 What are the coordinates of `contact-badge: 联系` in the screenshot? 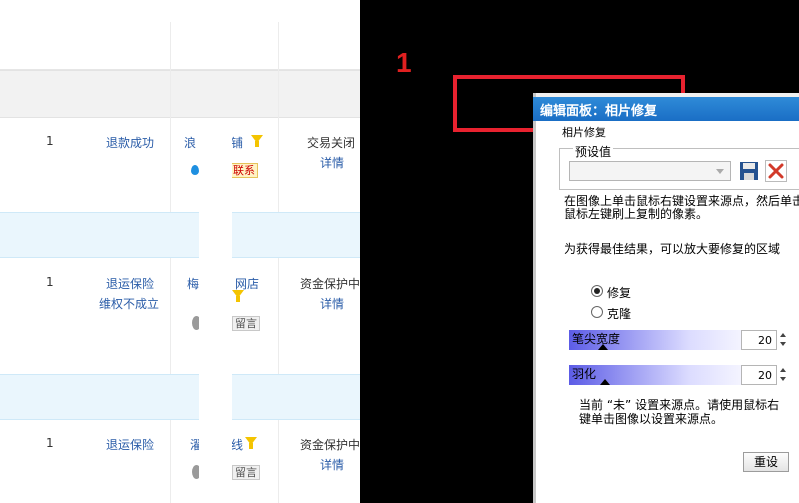 It's located at (244, 170).